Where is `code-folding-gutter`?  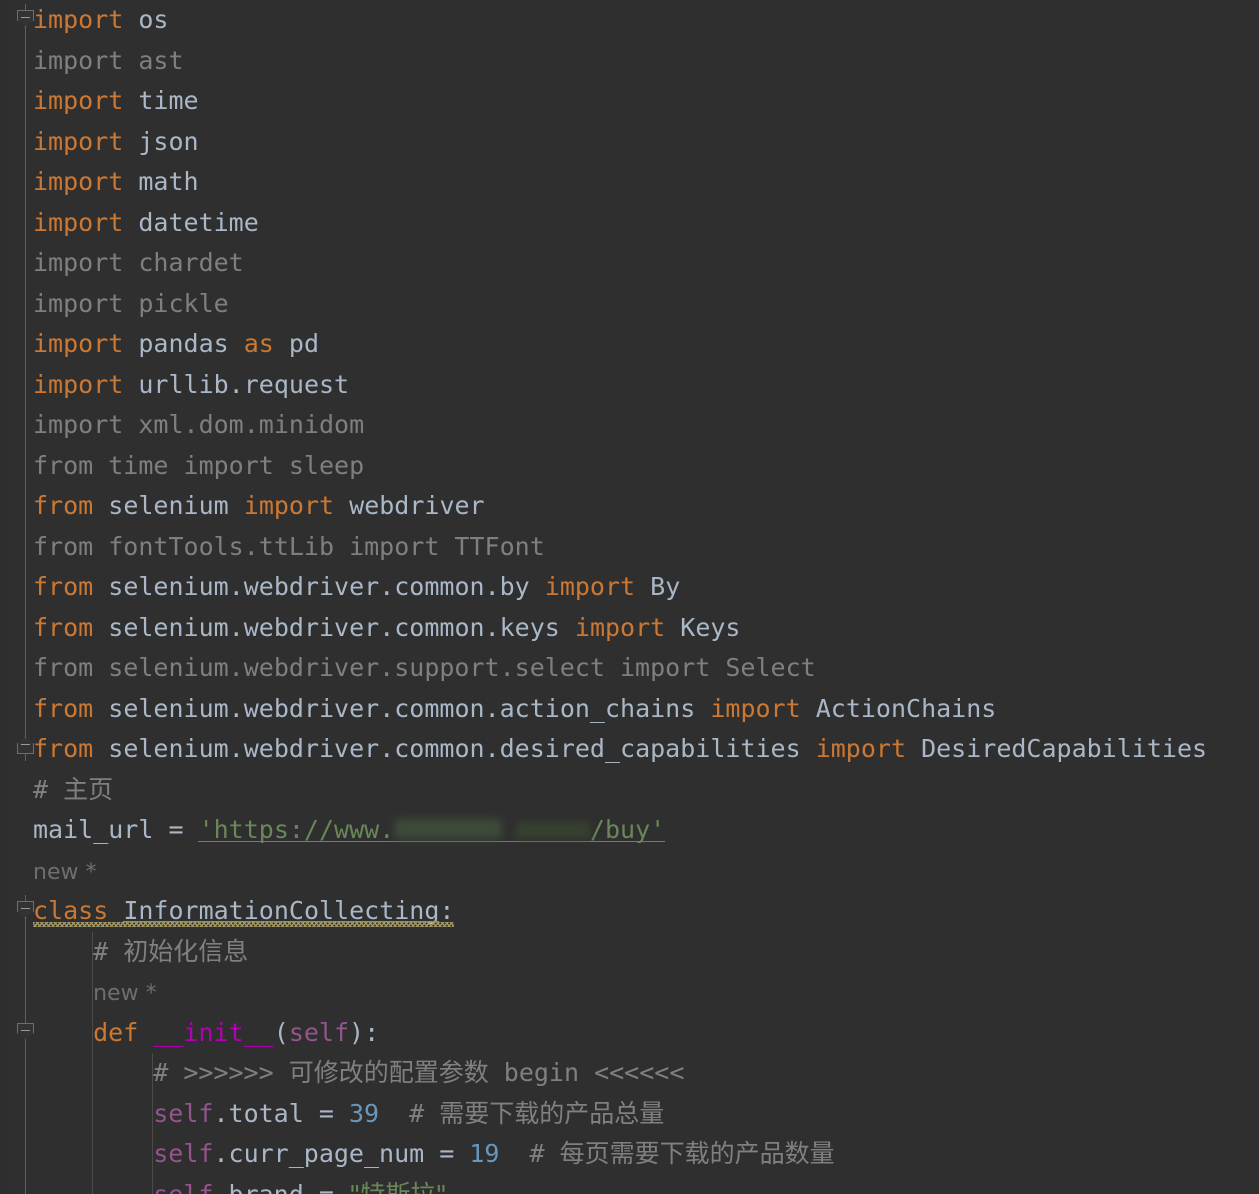 code-folding-gutter is located at coordinates (23, 597).